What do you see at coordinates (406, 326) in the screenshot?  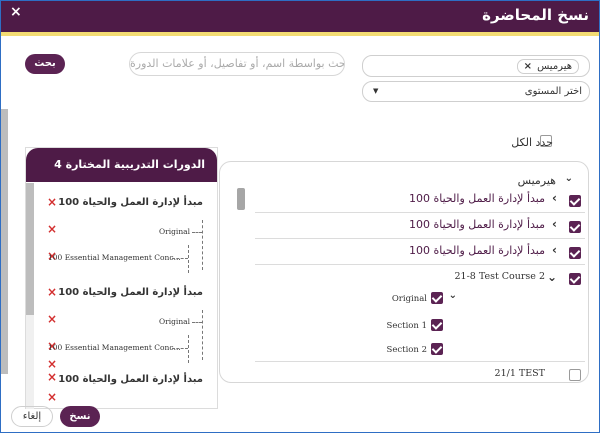 I see `child-label: Section 1` at bounding box center [406, 326].